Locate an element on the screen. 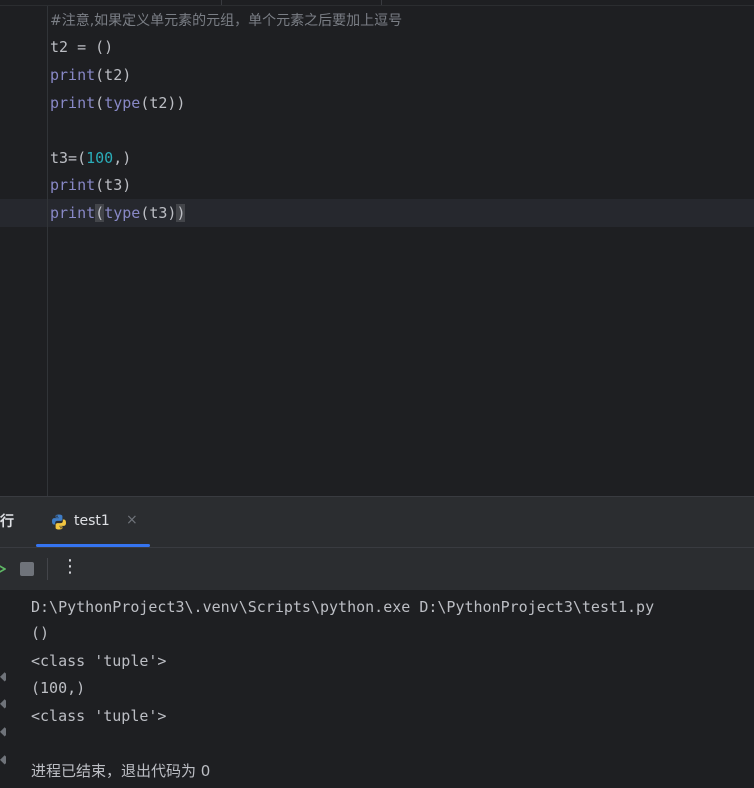  code-token: t2 = () is located at coordinates (82, 47).